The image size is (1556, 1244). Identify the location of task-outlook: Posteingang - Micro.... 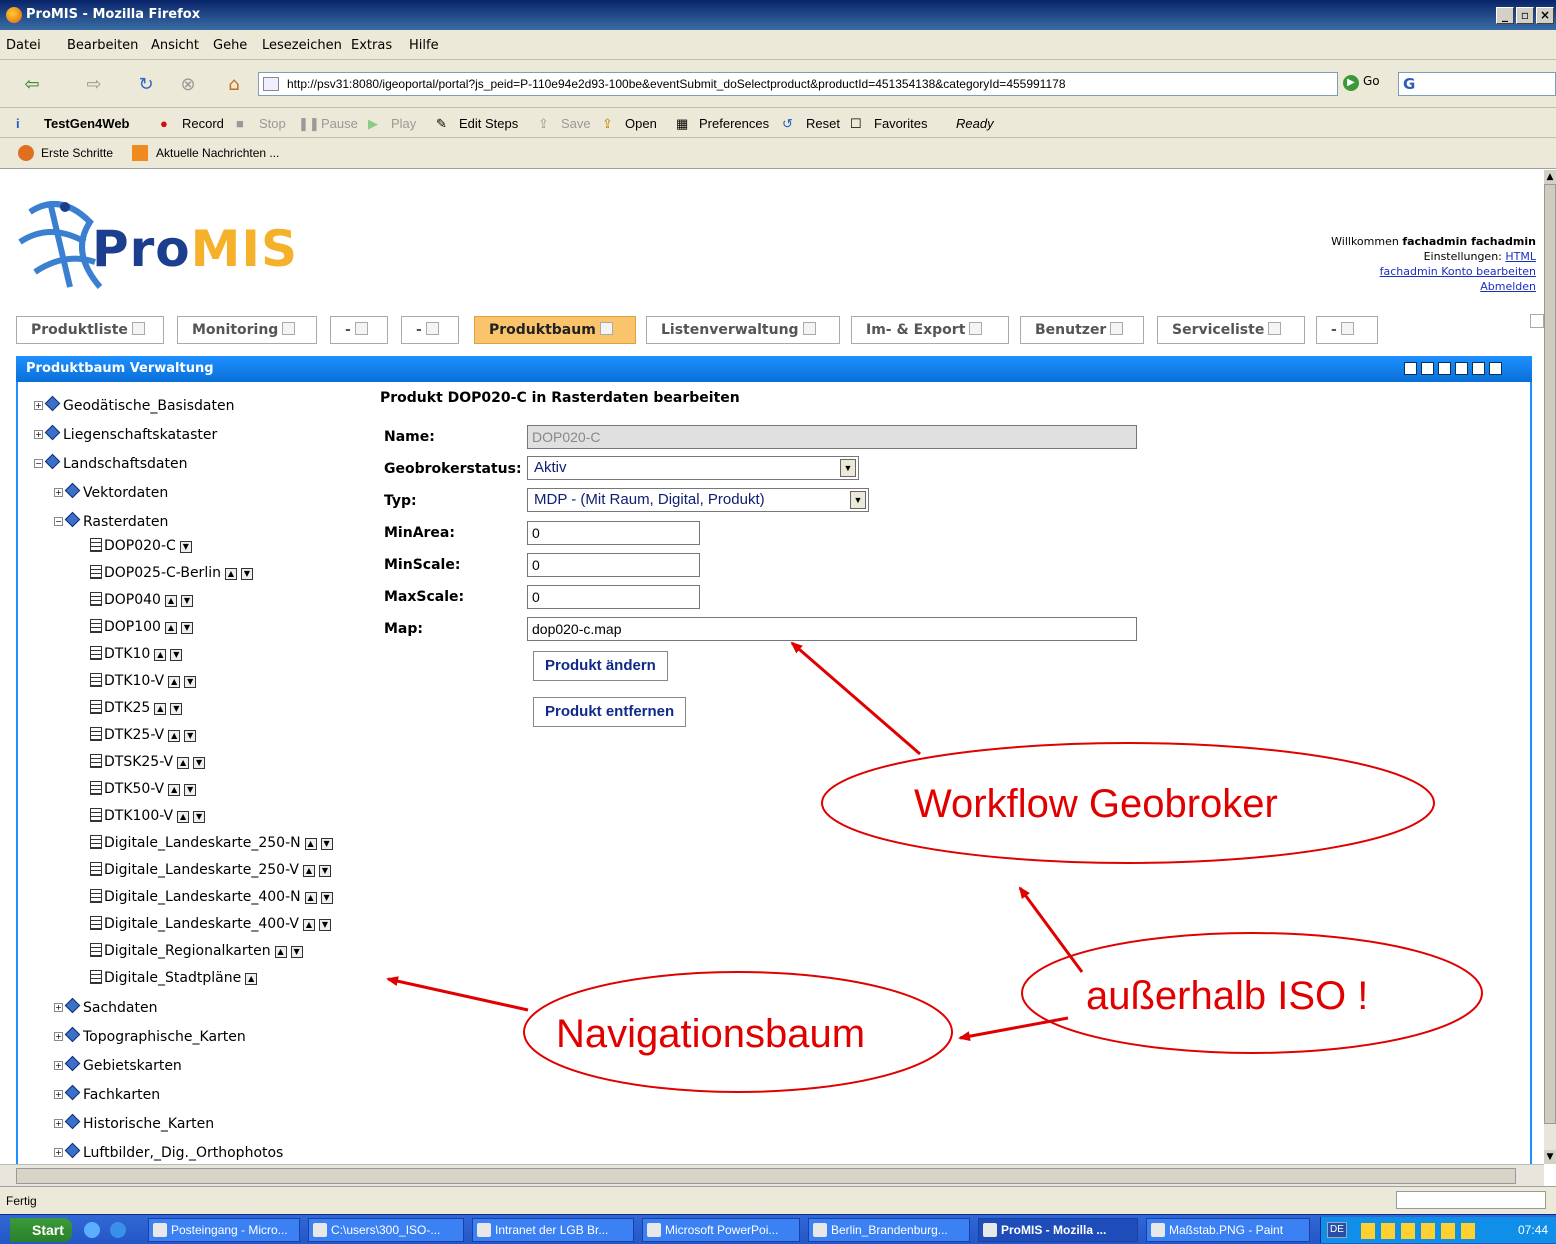
(224, 1230).